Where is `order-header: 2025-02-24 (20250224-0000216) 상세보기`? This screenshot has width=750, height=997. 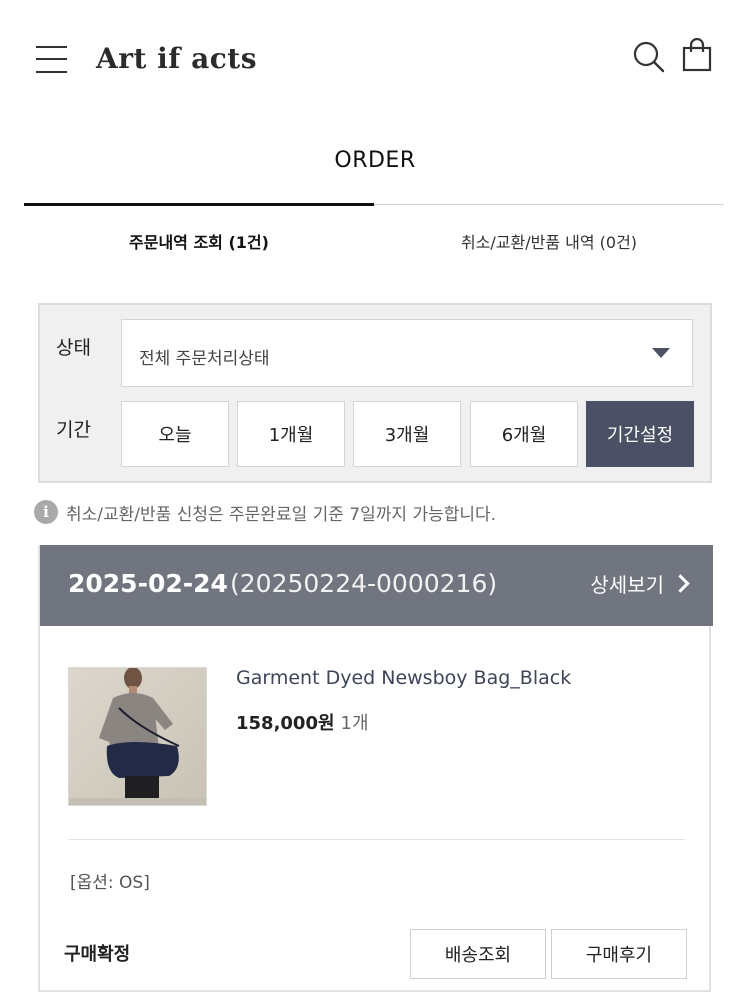 order-header: 2025-02-24 (20250224-0000216) 상세보기 is located at coordinates (376, 585).